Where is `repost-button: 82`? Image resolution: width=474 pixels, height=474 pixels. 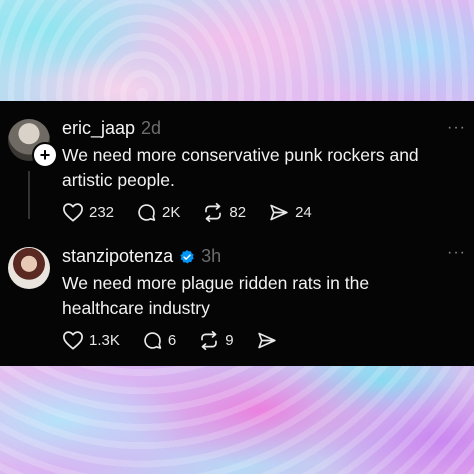 repost-button: 82 is located at coordinates (224, 212).